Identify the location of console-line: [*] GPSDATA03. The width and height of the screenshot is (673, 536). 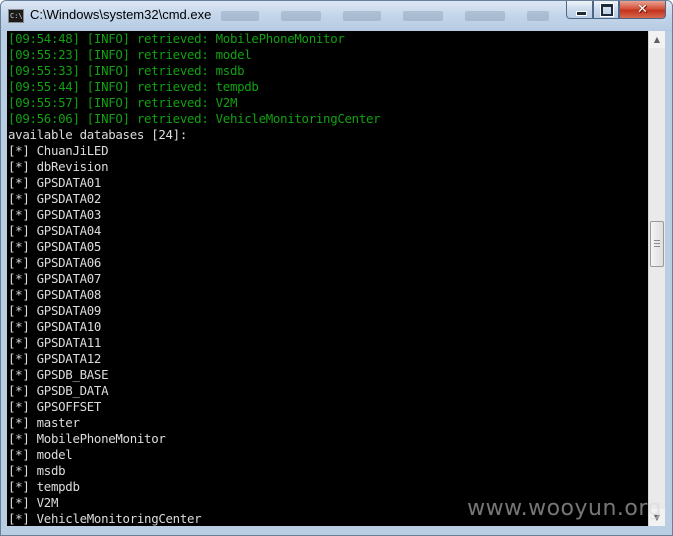
(55, 214).